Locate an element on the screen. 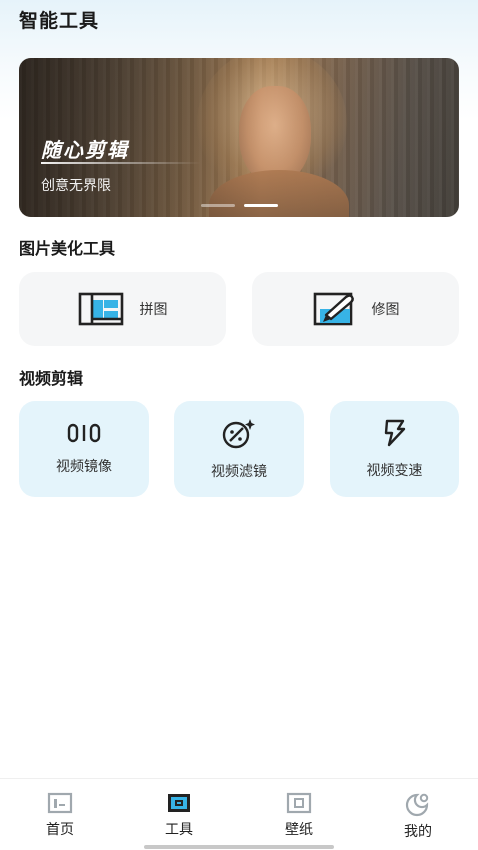 This screenshot has height=850, width=478. nav-label-wallpaper: 壁纸 is located at coordinates (299, 830).